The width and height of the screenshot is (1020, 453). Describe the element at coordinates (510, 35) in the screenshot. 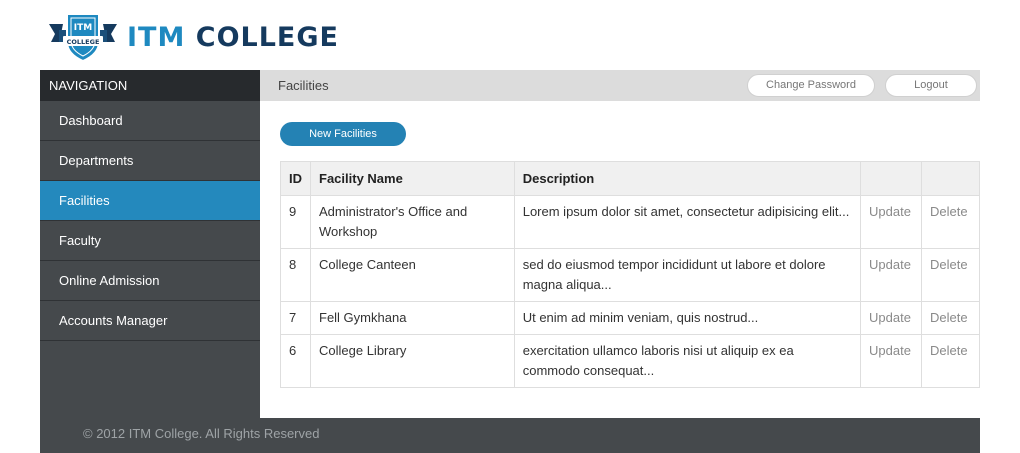

I see `header: ITM COLLEGE ITM COLLEGE` at that location.